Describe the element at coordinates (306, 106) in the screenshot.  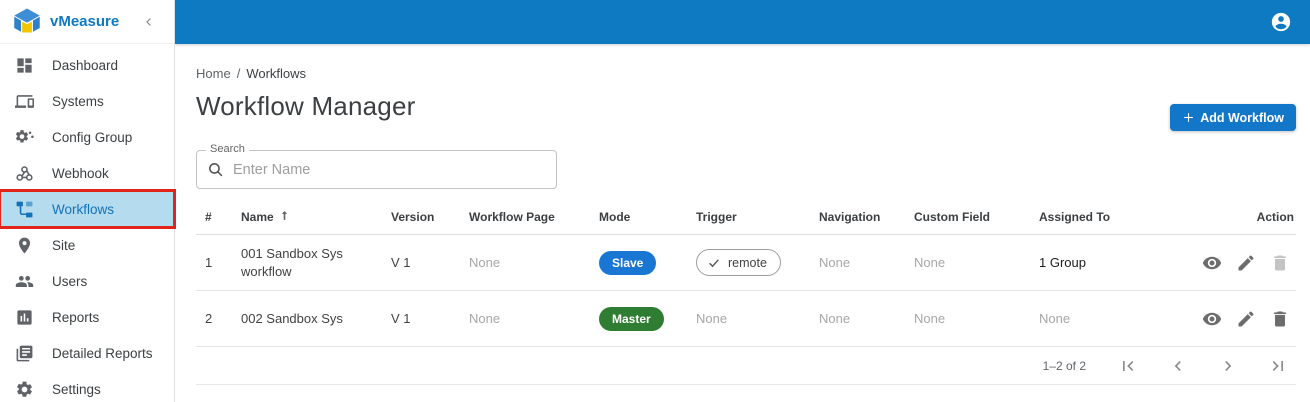
I see `page-title: Workflow Manager` at that location.